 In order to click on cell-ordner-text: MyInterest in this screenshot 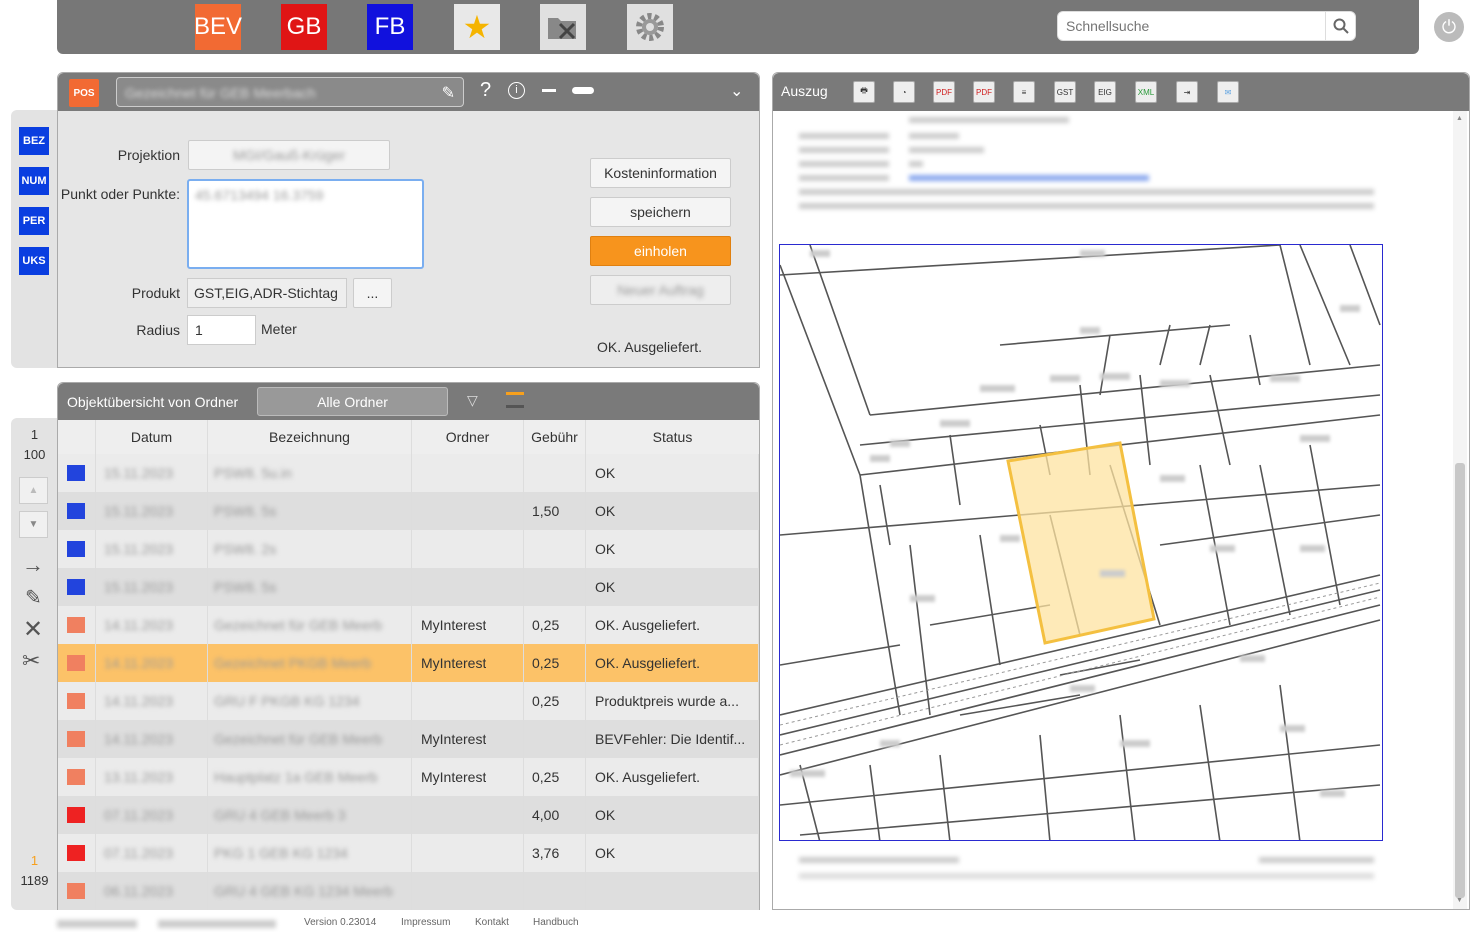, I will do `click(454, 625)`.